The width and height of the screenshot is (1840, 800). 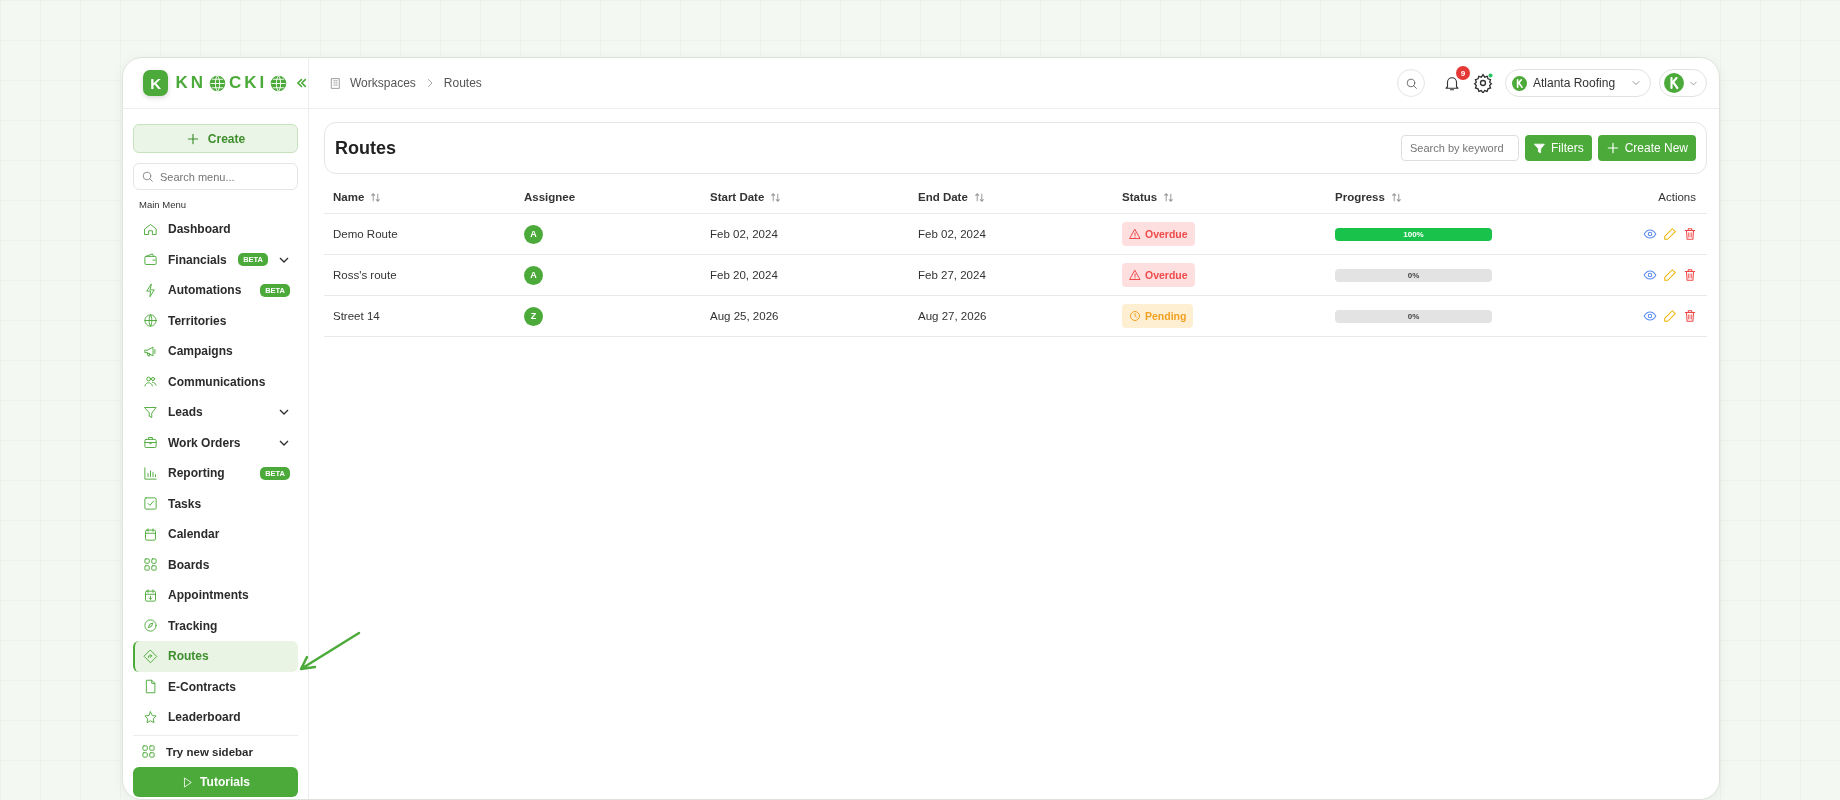 What do you see at coordinates (215, 442) in the screenshot?
I see `sidebar-item: Work Orders` at bounding box center [215, 442].